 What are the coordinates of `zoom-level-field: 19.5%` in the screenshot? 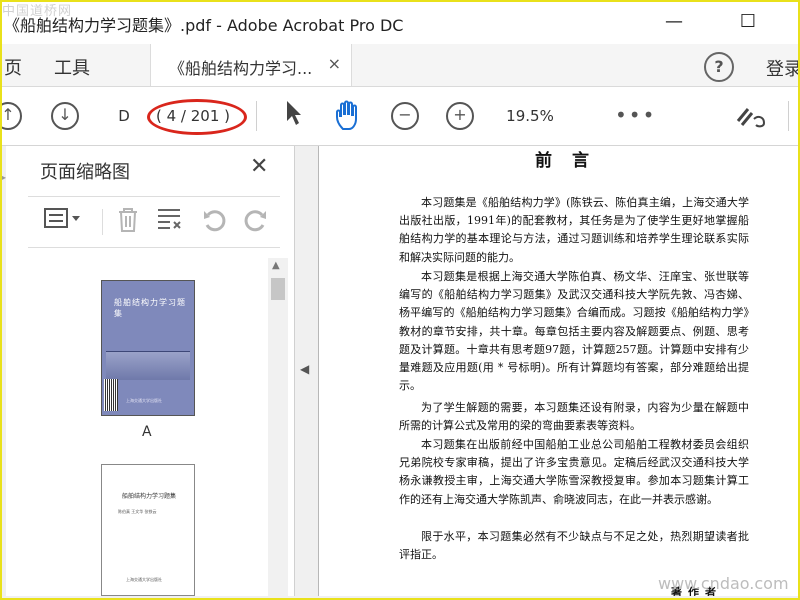 It's located at (530, 116).